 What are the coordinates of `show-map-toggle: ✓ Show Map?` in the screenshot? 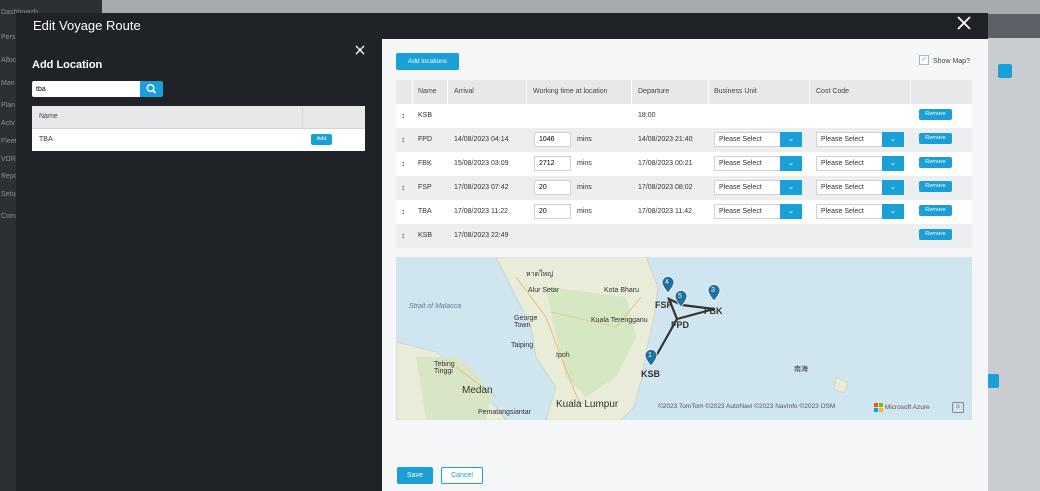 It's located at (944, 60).